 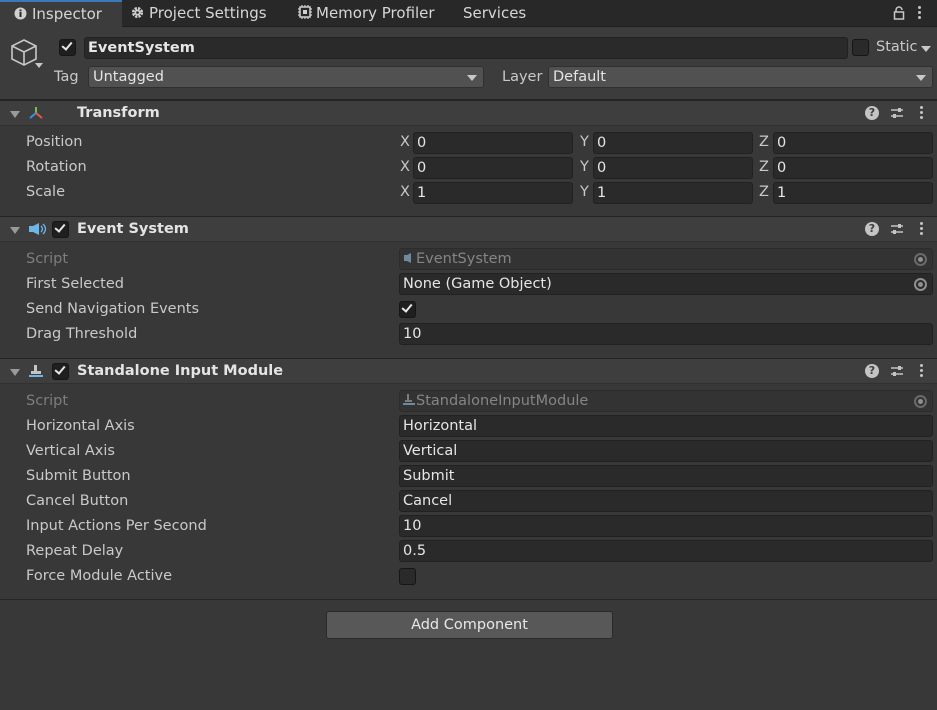 I want to click on scale-y-input: 1, so click(x=673, y=193).